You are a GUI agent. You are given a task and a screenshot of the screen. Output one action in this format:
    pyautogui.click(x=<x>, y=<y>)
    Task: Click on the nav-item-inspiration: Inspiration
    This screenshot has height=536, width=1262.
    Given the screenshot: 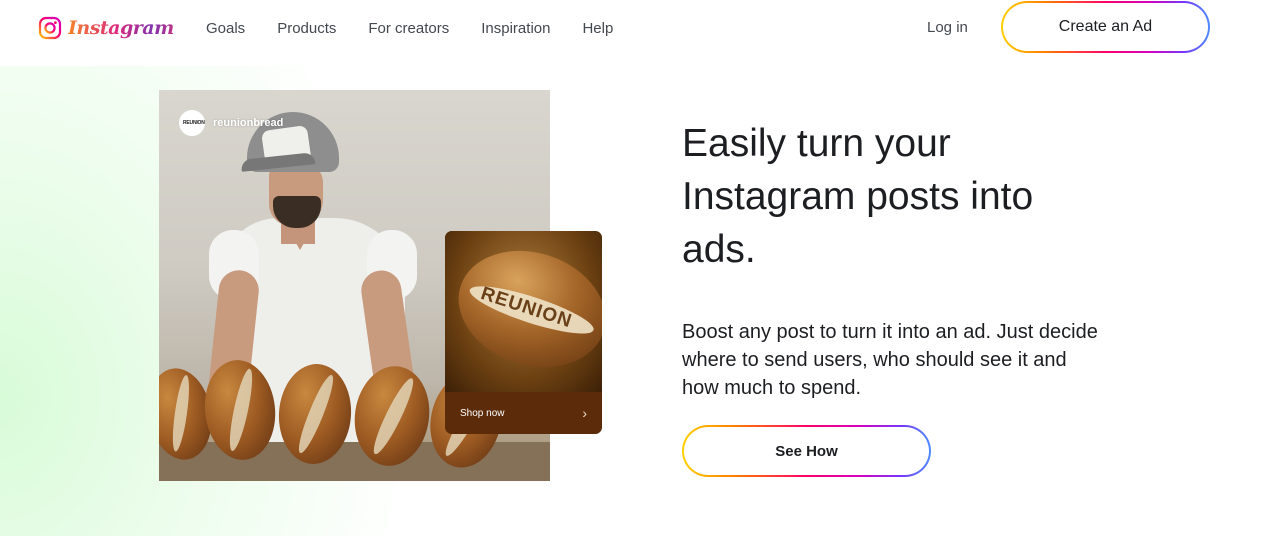 What is the action you would take?
    pyautogui.click(x=515, y=28)
    